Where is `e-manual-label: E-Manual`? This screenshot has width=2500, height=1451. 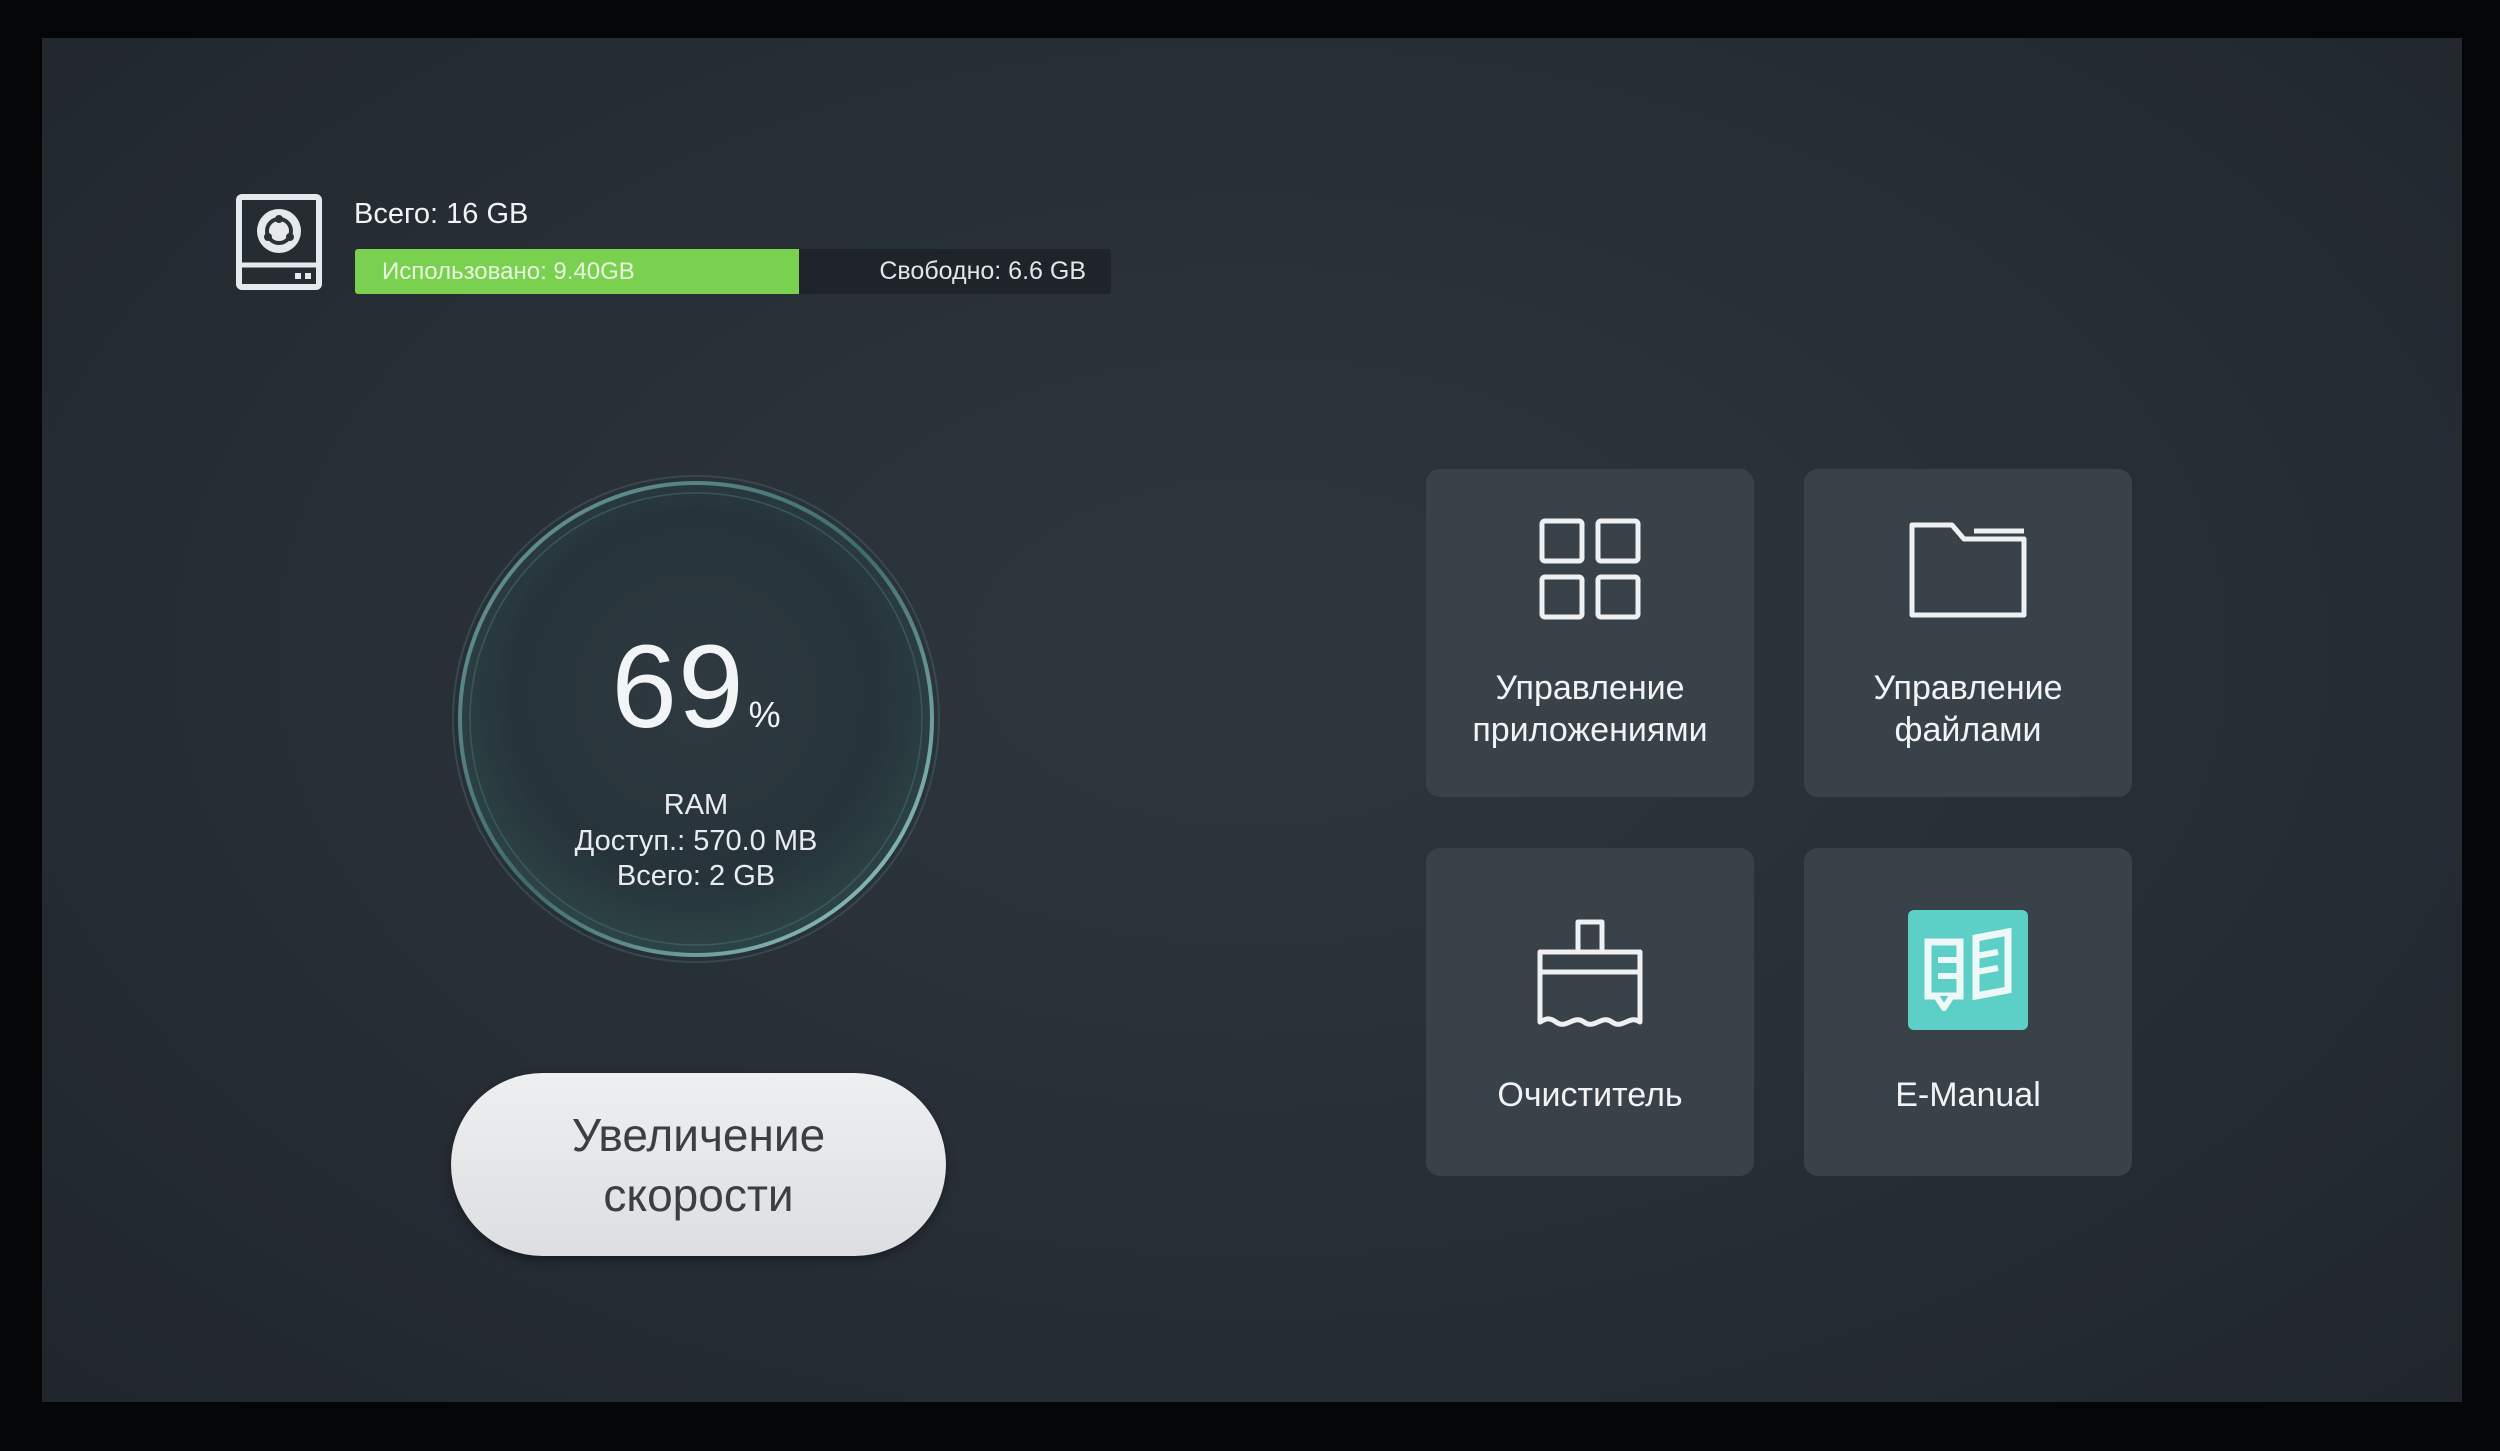 e-manual-label: E-Manual is located at coordinates (1968, 1095).